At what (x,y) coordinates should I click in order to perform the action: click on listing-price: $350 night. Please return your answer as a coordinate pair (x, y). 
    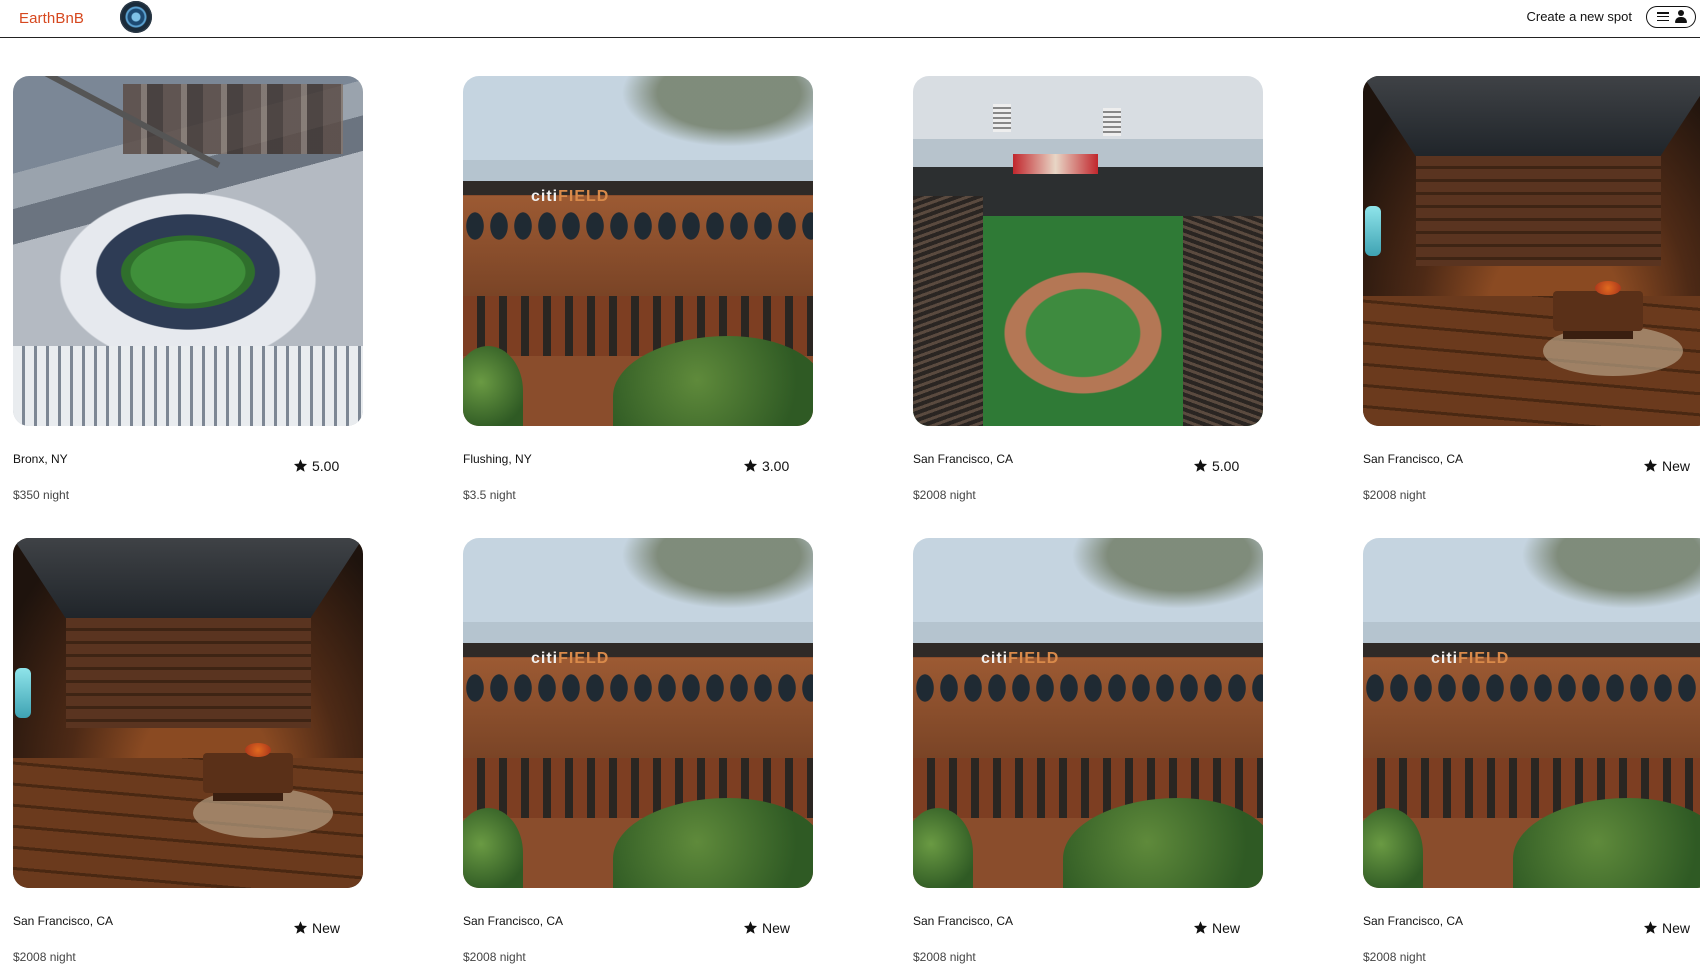
    Looking at the image, I should click on (41, 495).